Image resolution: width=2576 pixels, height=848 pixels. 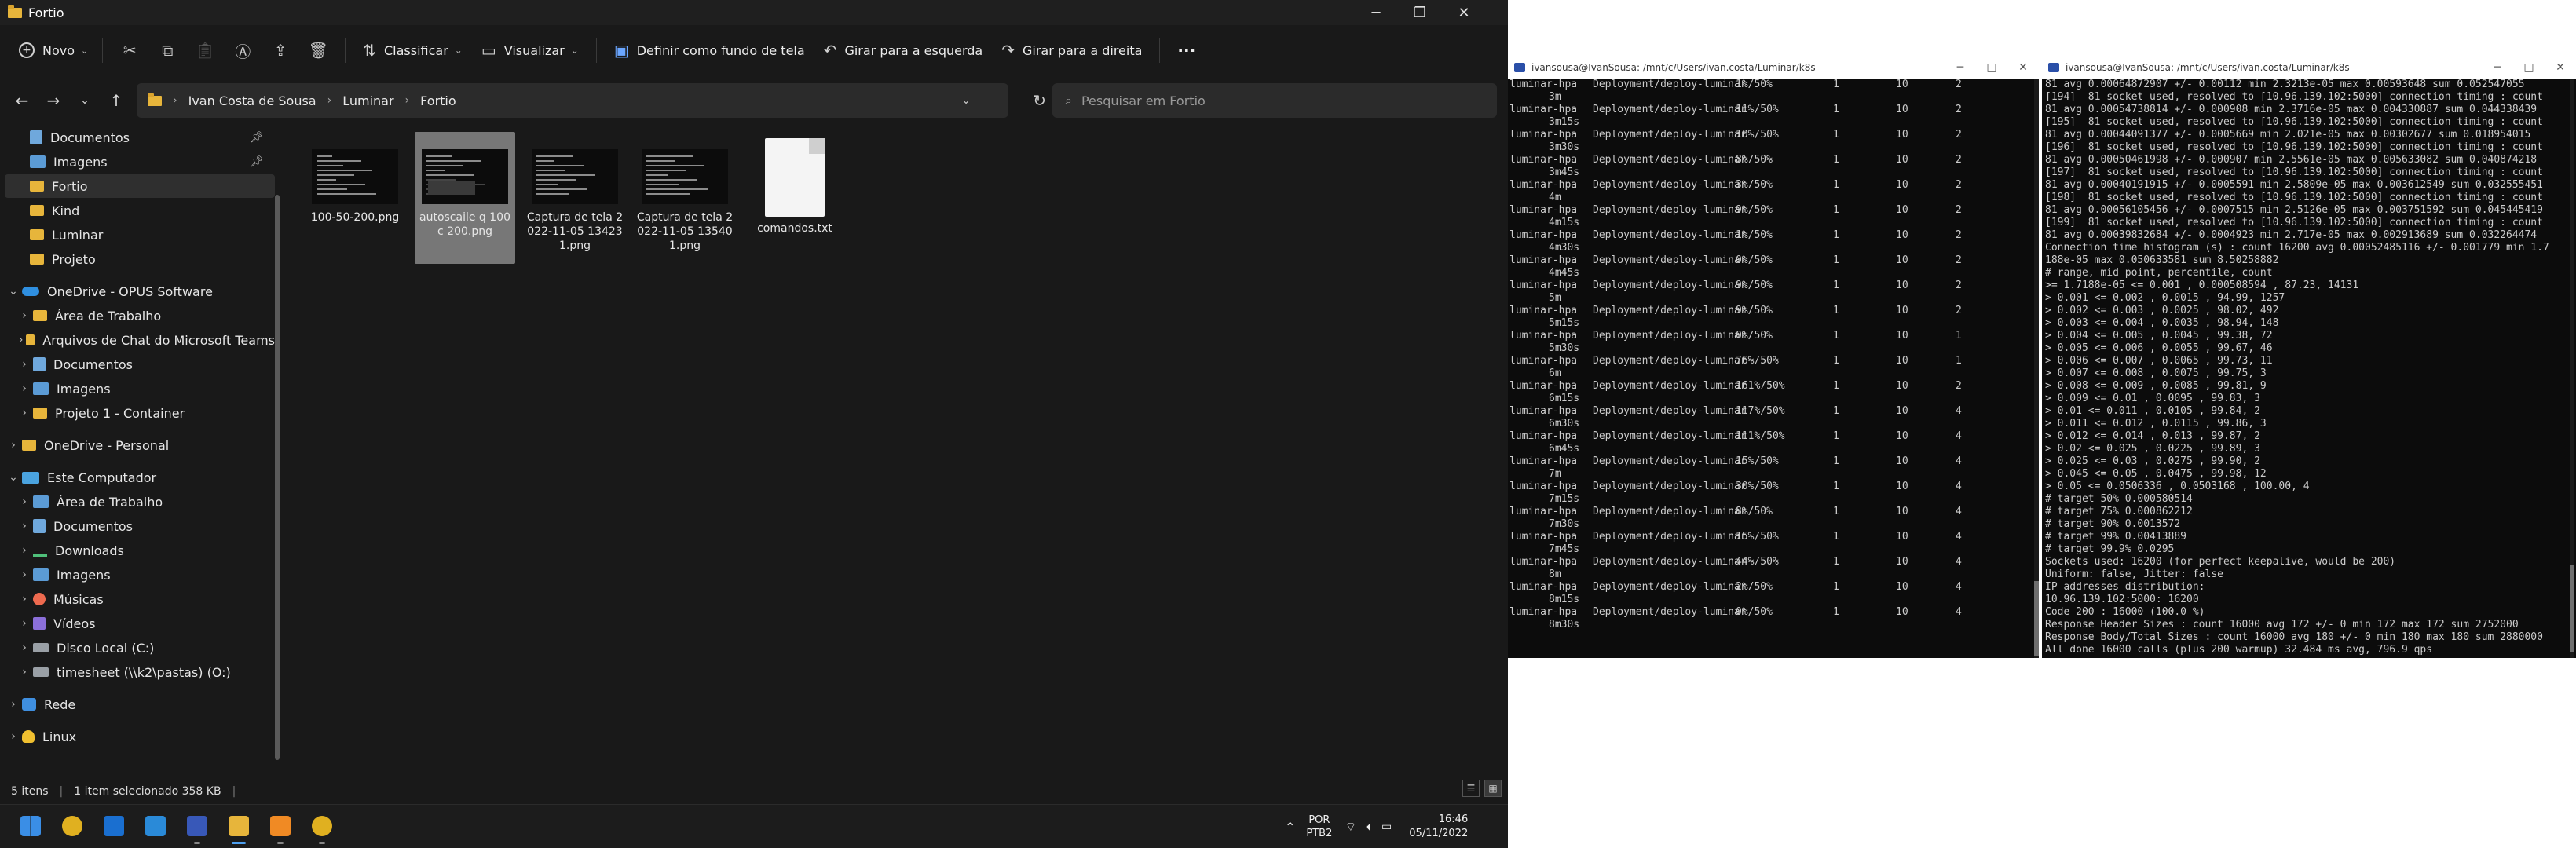 What do you see at coordinates (205, 51) in the screenshot?
I see `paste-icon: 📋︎` at bounding box center [205, 51].